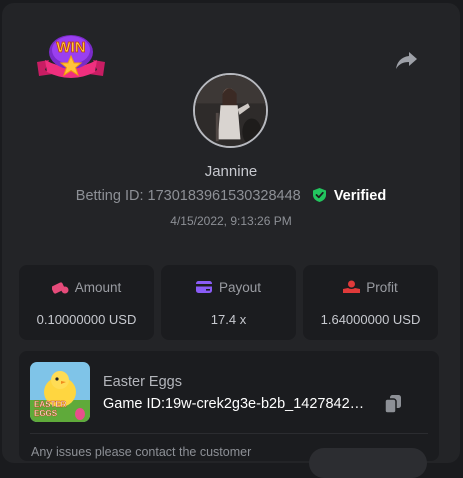 This screenshot has height=478, width=463. What do you see at coordinates (98, 287) in the screenshot?
I see `amount-label: Amount` at bounding box center [98, 287].